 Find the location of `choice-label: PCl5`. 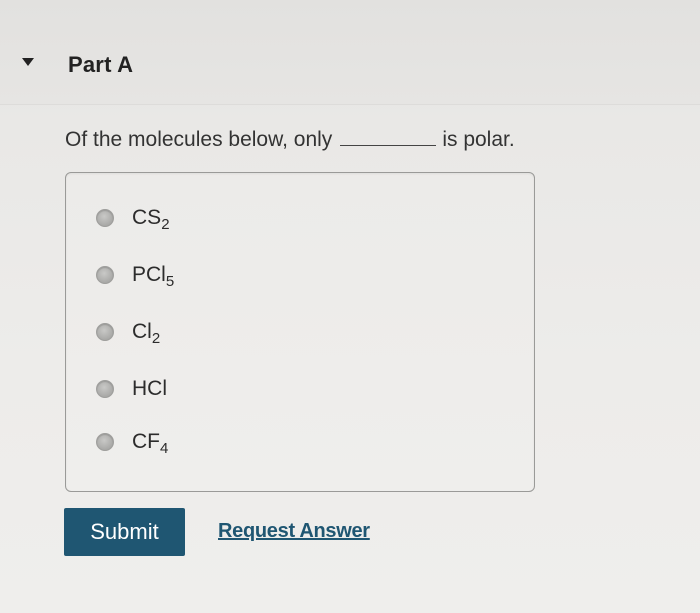

choice-label: PCl5 is located at coordinates (153, 276).